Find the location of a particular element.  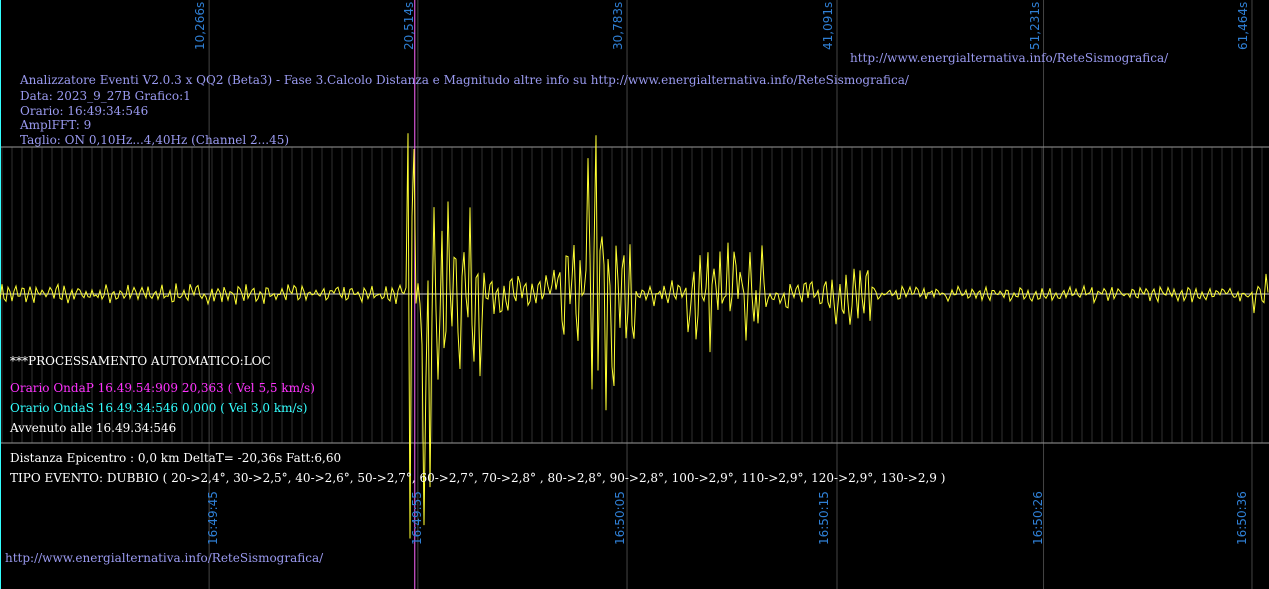

top-tick-label: 51,231s is located at coordinates (1034, 25).